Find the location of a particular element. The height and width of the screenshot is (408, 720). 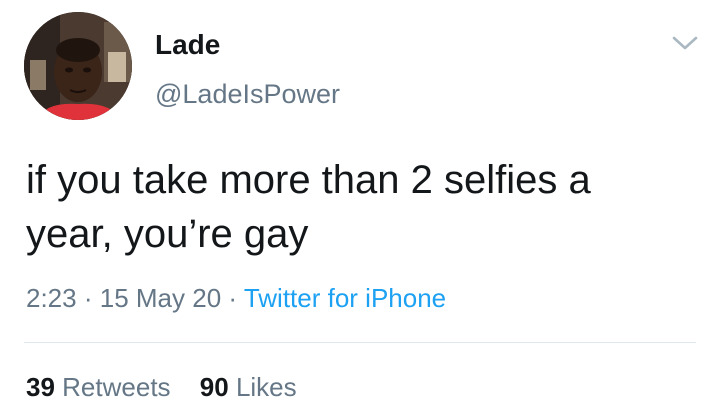

likes-count: 90 is located at coordinates (214, 387).